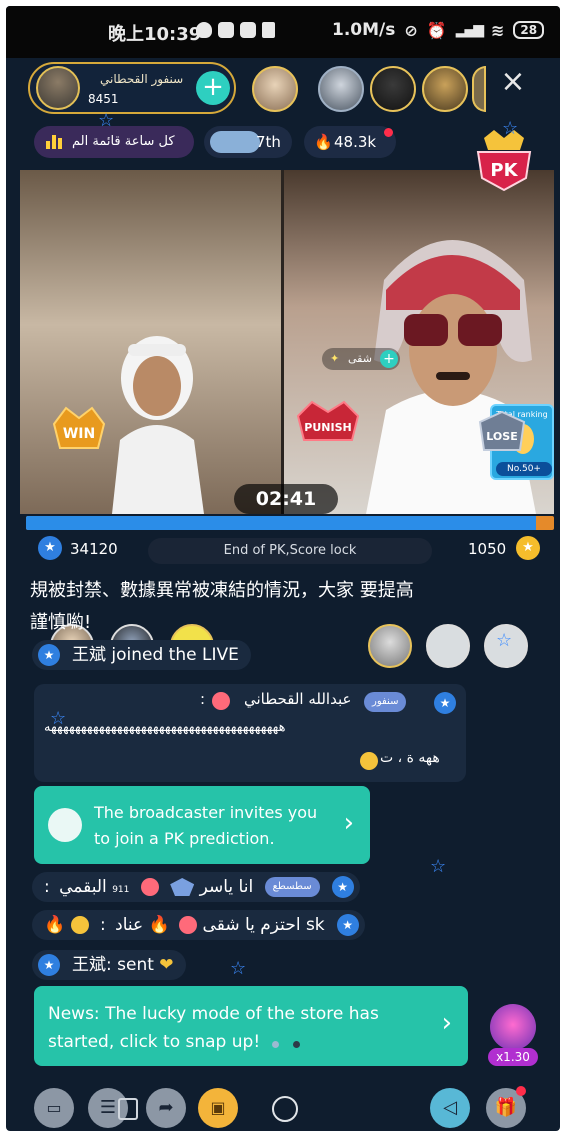 The width and height of the screenshot is (566, 1137). I want to click on rank-position: 7th, so click(268, 142).